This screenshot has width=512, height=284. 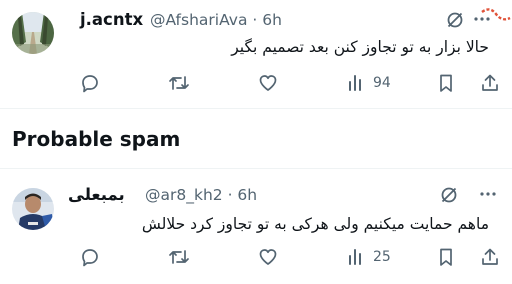 What do you see at coordinates (216, 20) in the screenshot?
I see `author-handle-time: @AfshariAva · 6h` at bounding box center [216, 20].